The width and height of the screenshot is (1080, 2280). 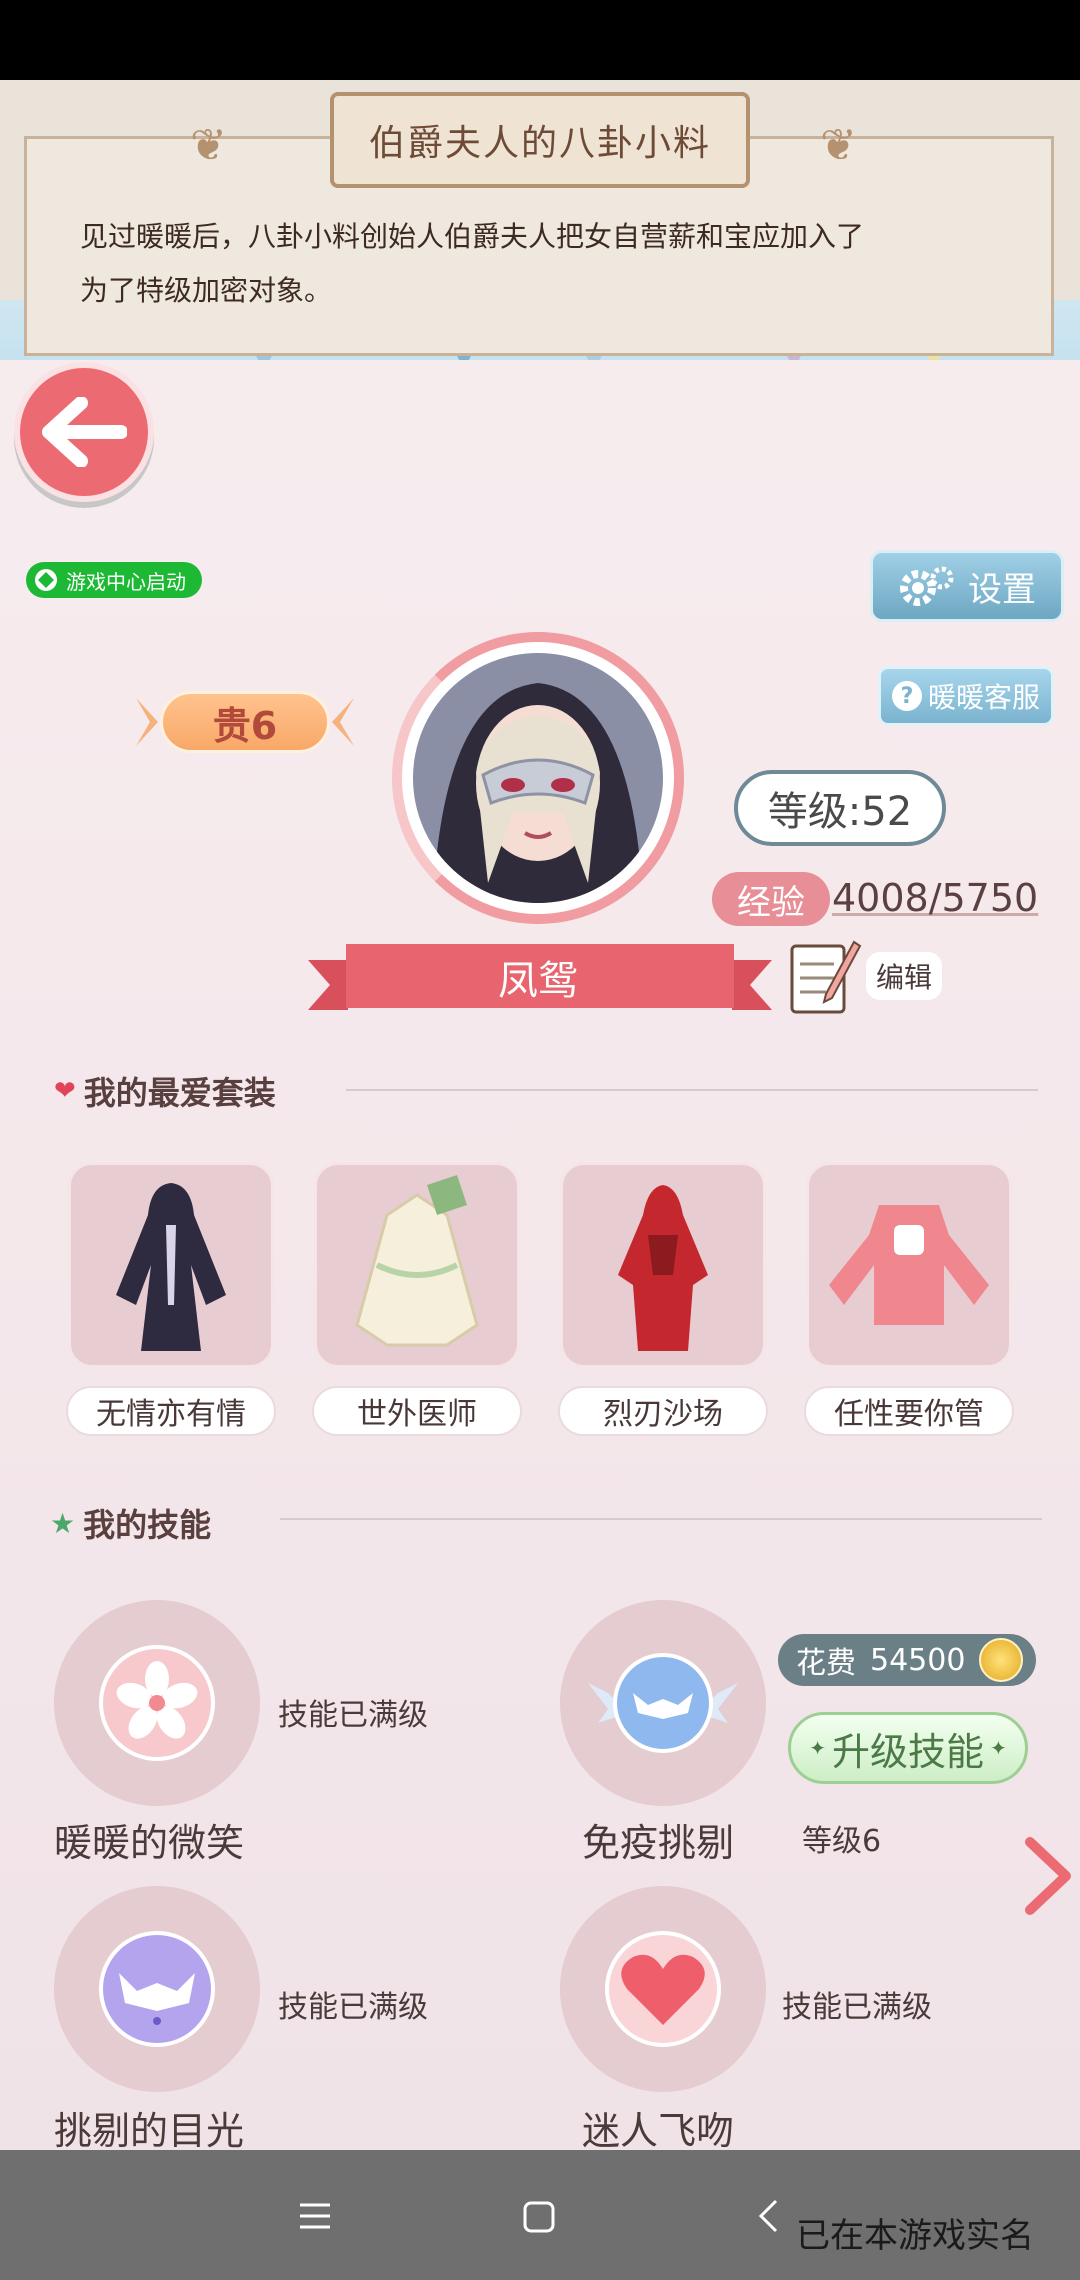 I want to click on back-nav-icon, so click(x=768, y=2216).